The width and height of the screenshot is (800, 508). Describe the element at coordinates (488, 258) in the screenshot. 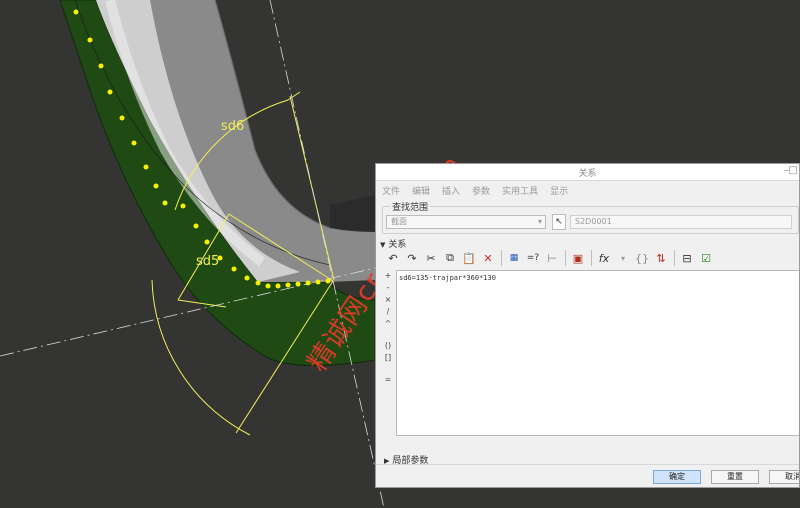

I see `delete-icon: ✕` at that location.